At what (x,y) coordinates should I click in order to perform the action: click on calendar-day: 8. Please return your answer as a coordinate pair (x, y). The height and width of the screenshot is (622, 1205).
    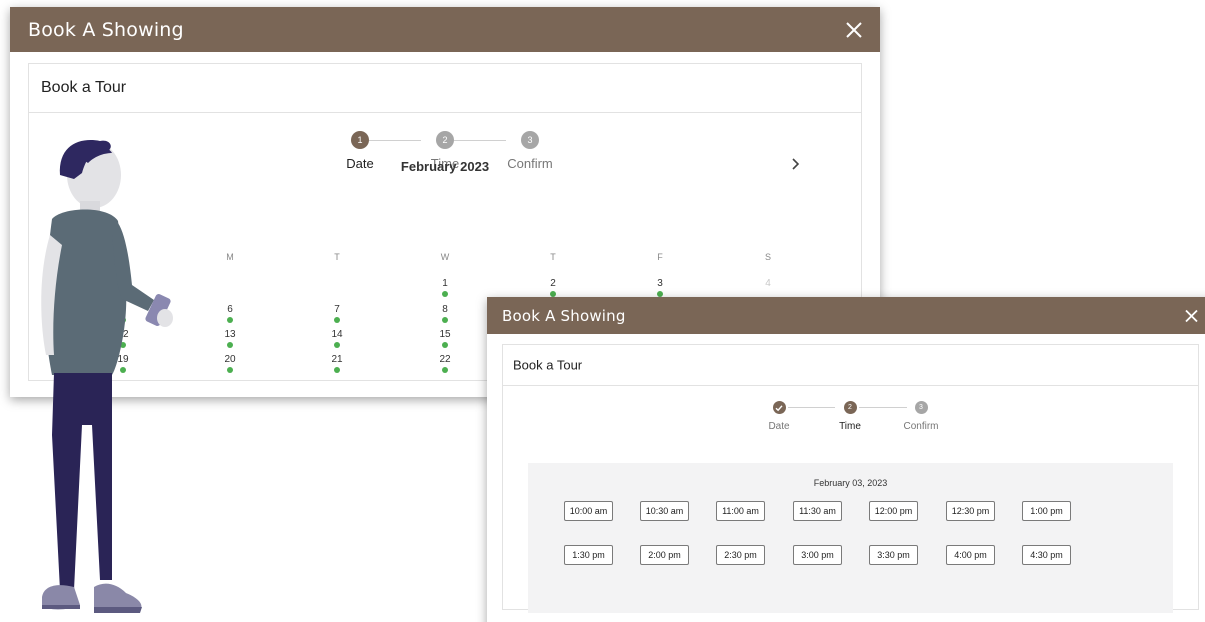
    Looking at the image, I should click on (445, 313).